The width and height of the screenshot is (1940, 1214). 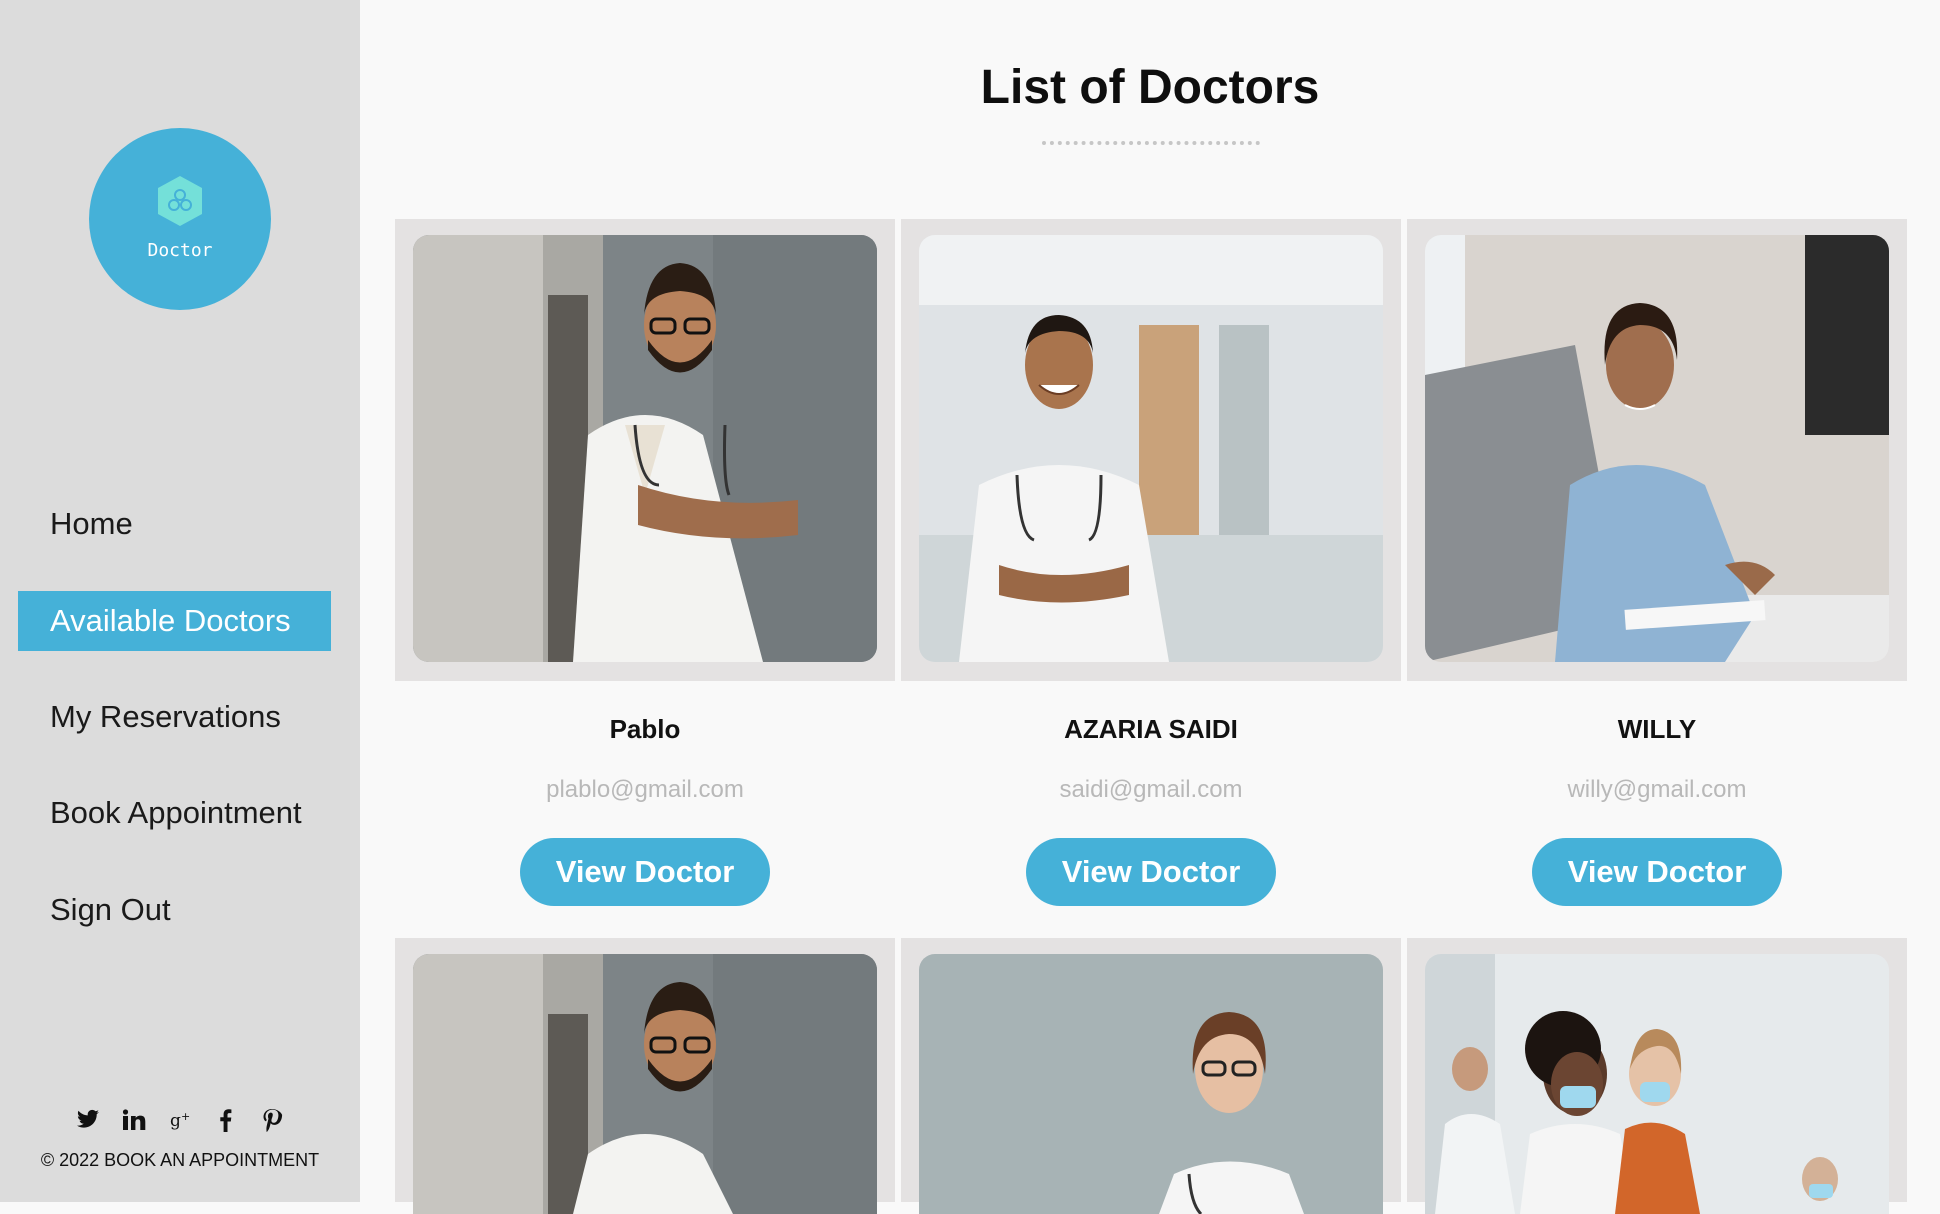 I want to click on social-links: g +, so click(x=180, y=1120).